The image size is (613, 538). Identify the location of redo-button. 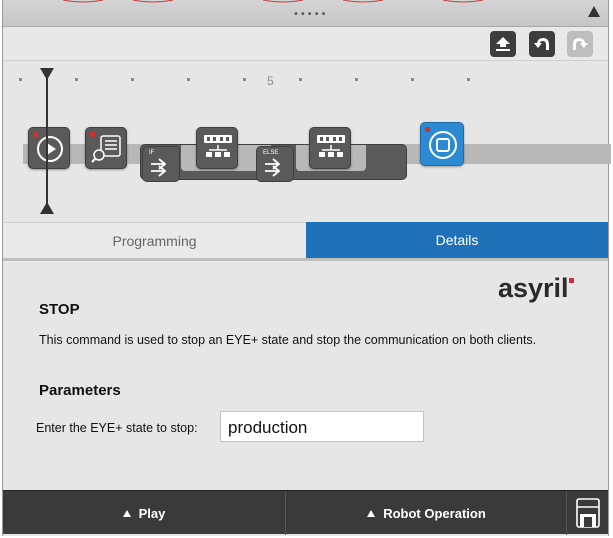
(580, 44).